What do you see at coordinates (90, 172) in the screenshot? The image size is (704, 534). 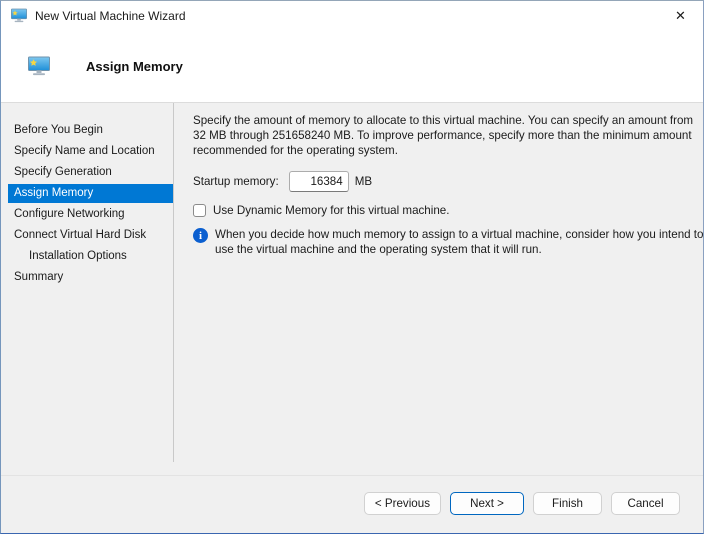 I see `sidebar-item-specify-generation: Specify Generation` at bounding box center [90, 172].